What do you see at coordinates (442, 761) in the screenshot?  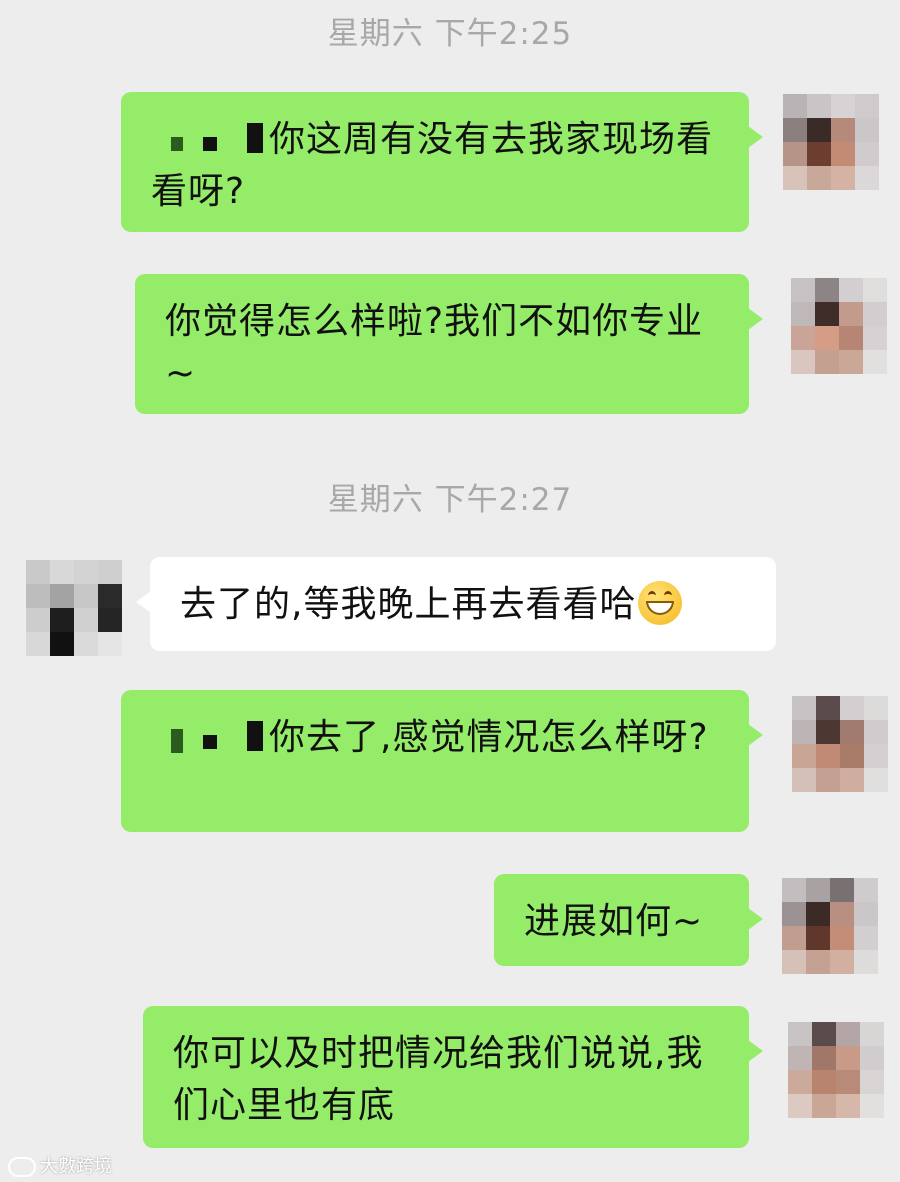 I see `message-bubble-outgoing: 你去了,感觉情况怎么样呀?` at bounding box center [442, 761].